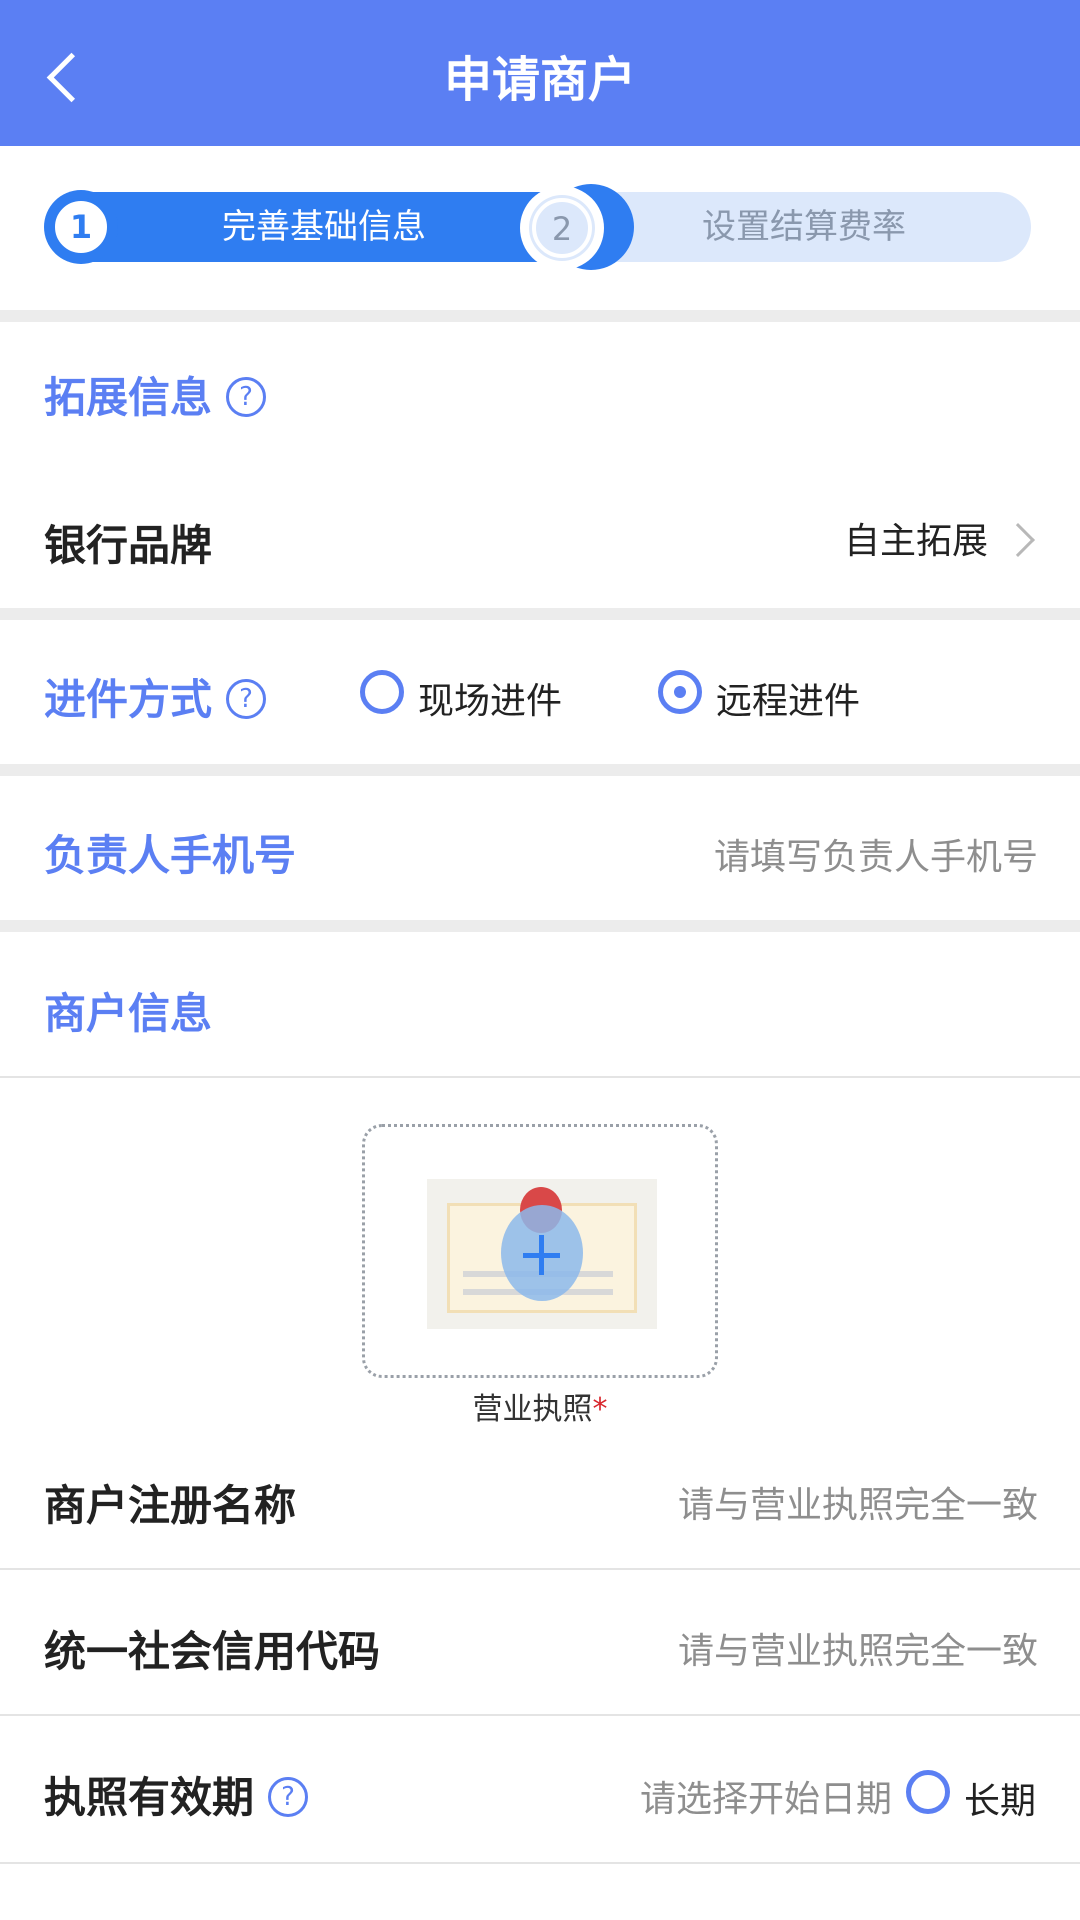 This screenshot has height=1920, width=1080. What do you see at coordinates (490, 701) in the screenshot?
I see `onsite-label: 现场进件` at bounding box center [490, 701].